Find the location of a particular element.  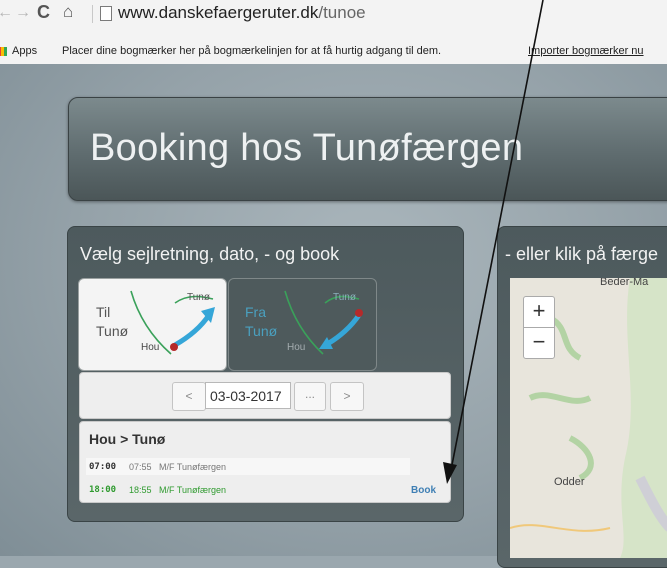

arrival-time: 07:55 is located at coordinates (140, 467).